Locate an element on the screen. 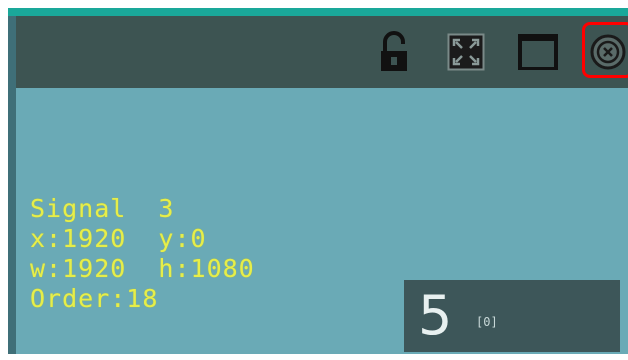 The width and height of the screenshot is (628, 360). window-icon is located at coordinates (538, 52).